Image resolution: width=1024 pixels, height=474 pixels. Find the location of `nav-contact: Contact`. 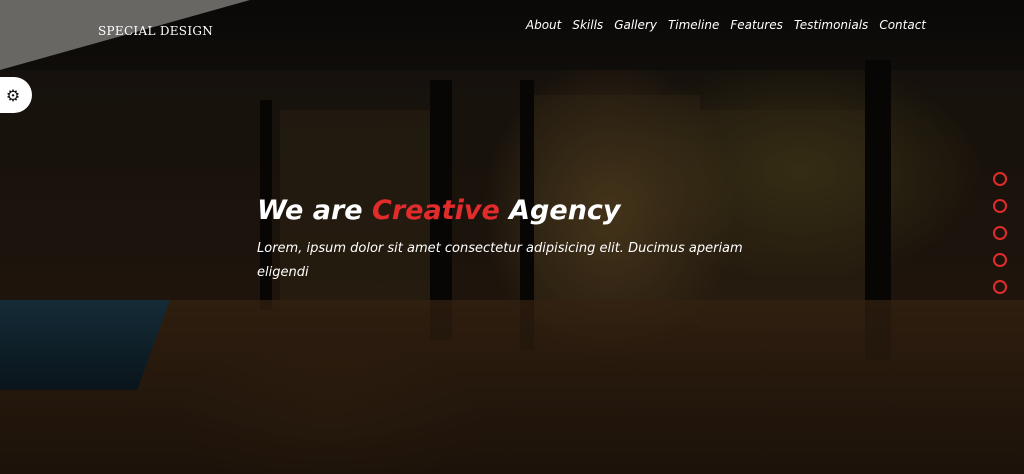

nav-contact: Contact is located at coordinates (902, 25).